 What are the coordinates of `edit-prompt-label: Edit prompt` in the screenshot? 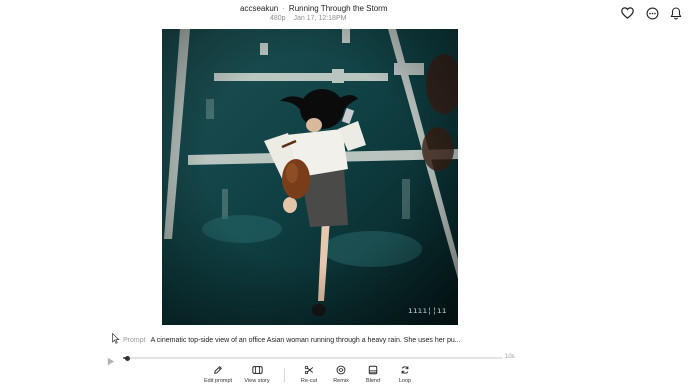 It's located at (218, 381).